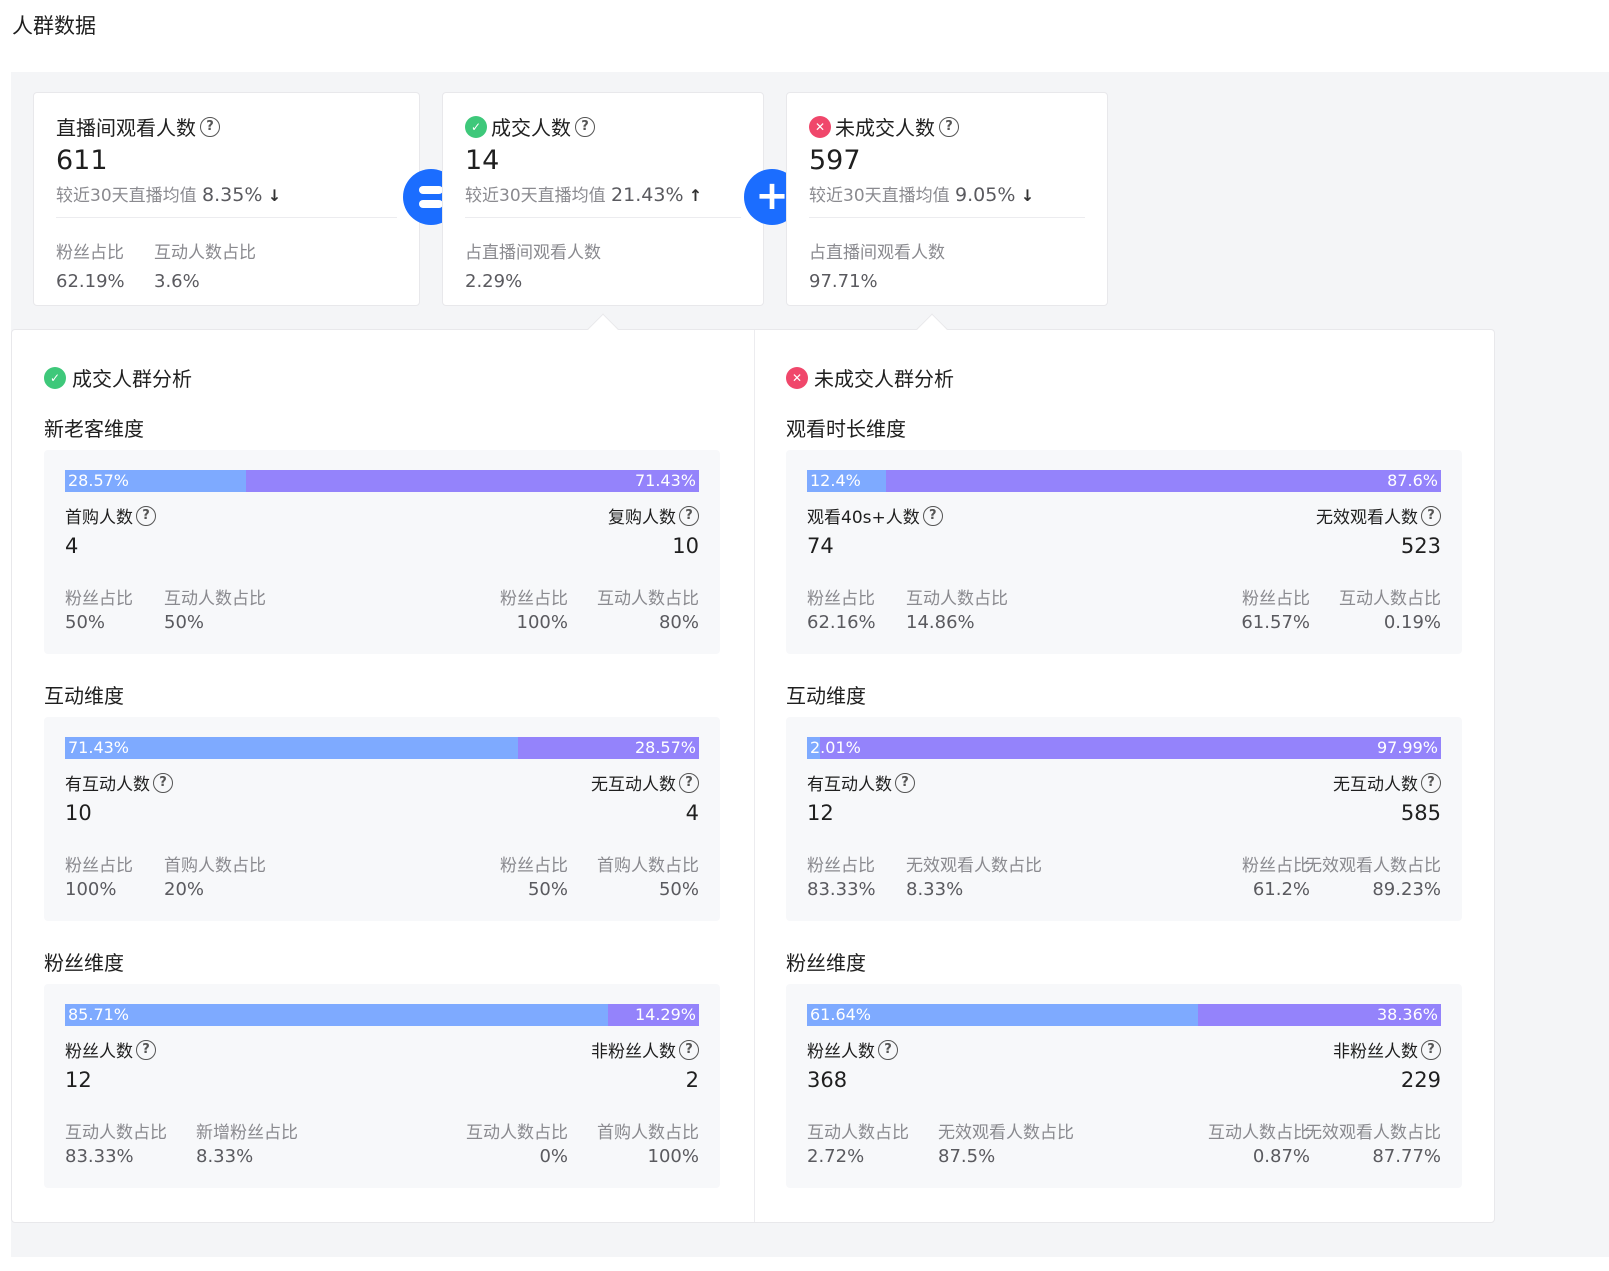  What do you see at coordinates (1367, 518) in the screenshot?
I see `group-label-text: 无效观看人数` at bounding box center [1367, 518].